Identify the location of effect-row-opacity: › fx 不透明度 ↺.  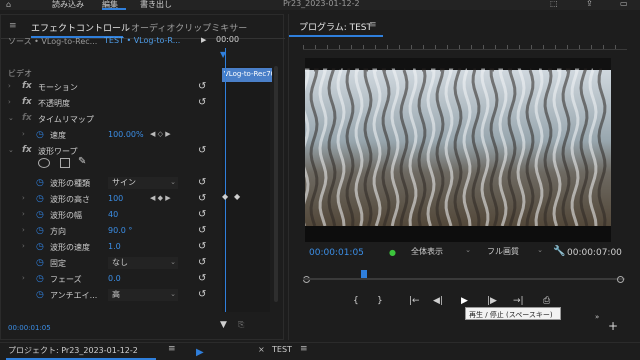
(111, 104).